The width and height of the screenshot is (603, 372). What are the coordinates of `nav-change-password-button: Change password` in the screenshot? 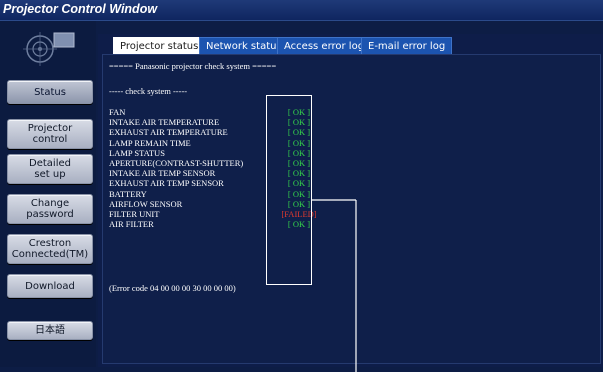 It's located at (50, 209).